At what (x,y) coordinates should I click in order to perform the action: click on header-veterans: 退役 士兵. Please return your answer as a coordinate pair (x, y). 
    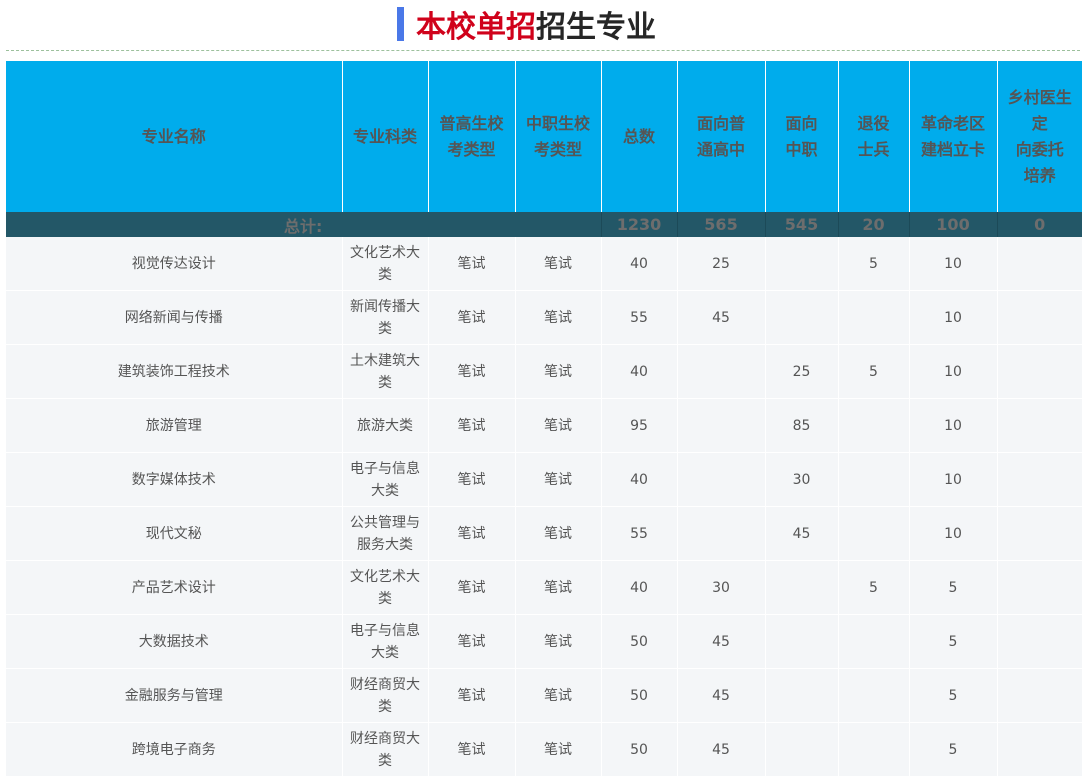
    Looking at the image, I should click on (873, 136).